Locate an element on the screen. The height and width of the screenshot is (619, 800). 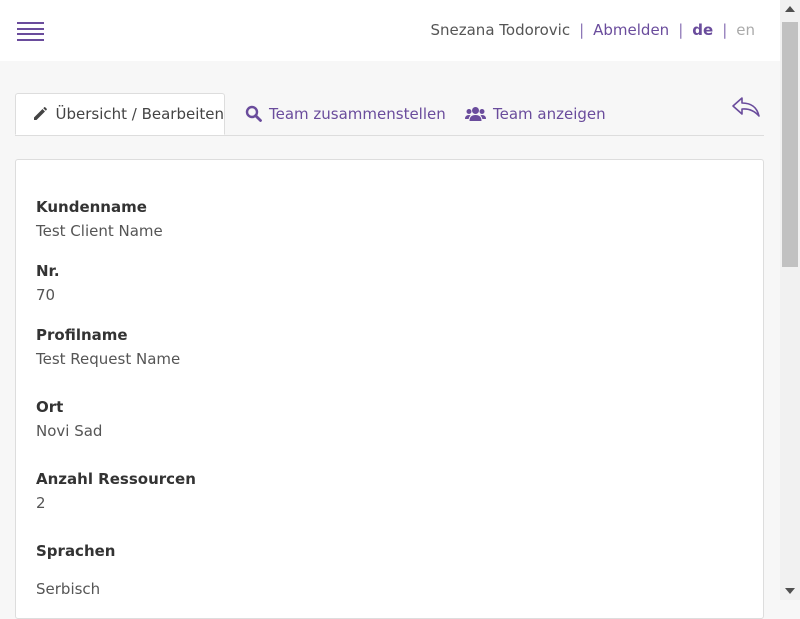
field-label: Ort is located at coordinates (50, 407).